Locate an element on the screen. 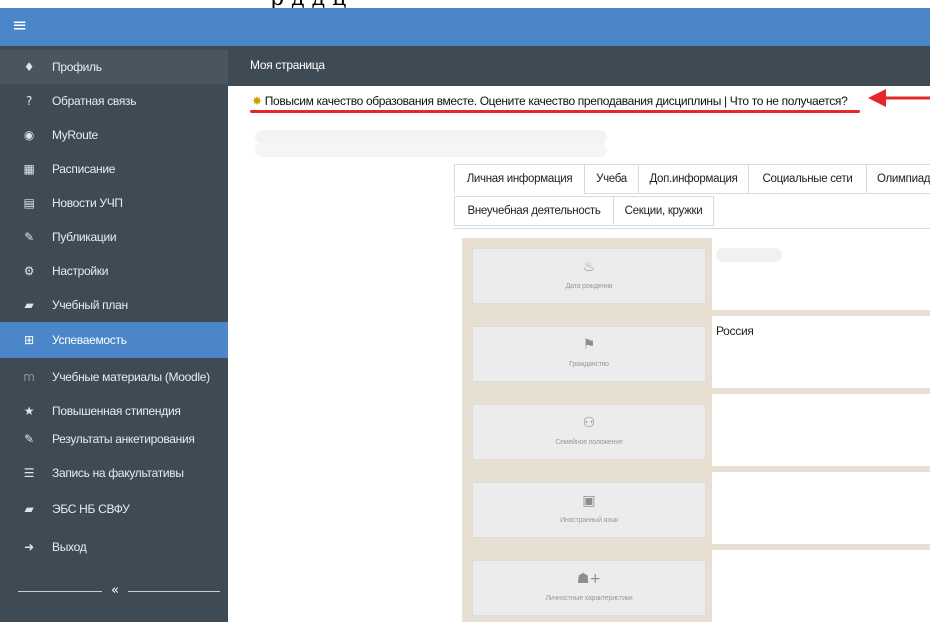  newspaper-icon: ▤ is located at coordinates (29, 203).